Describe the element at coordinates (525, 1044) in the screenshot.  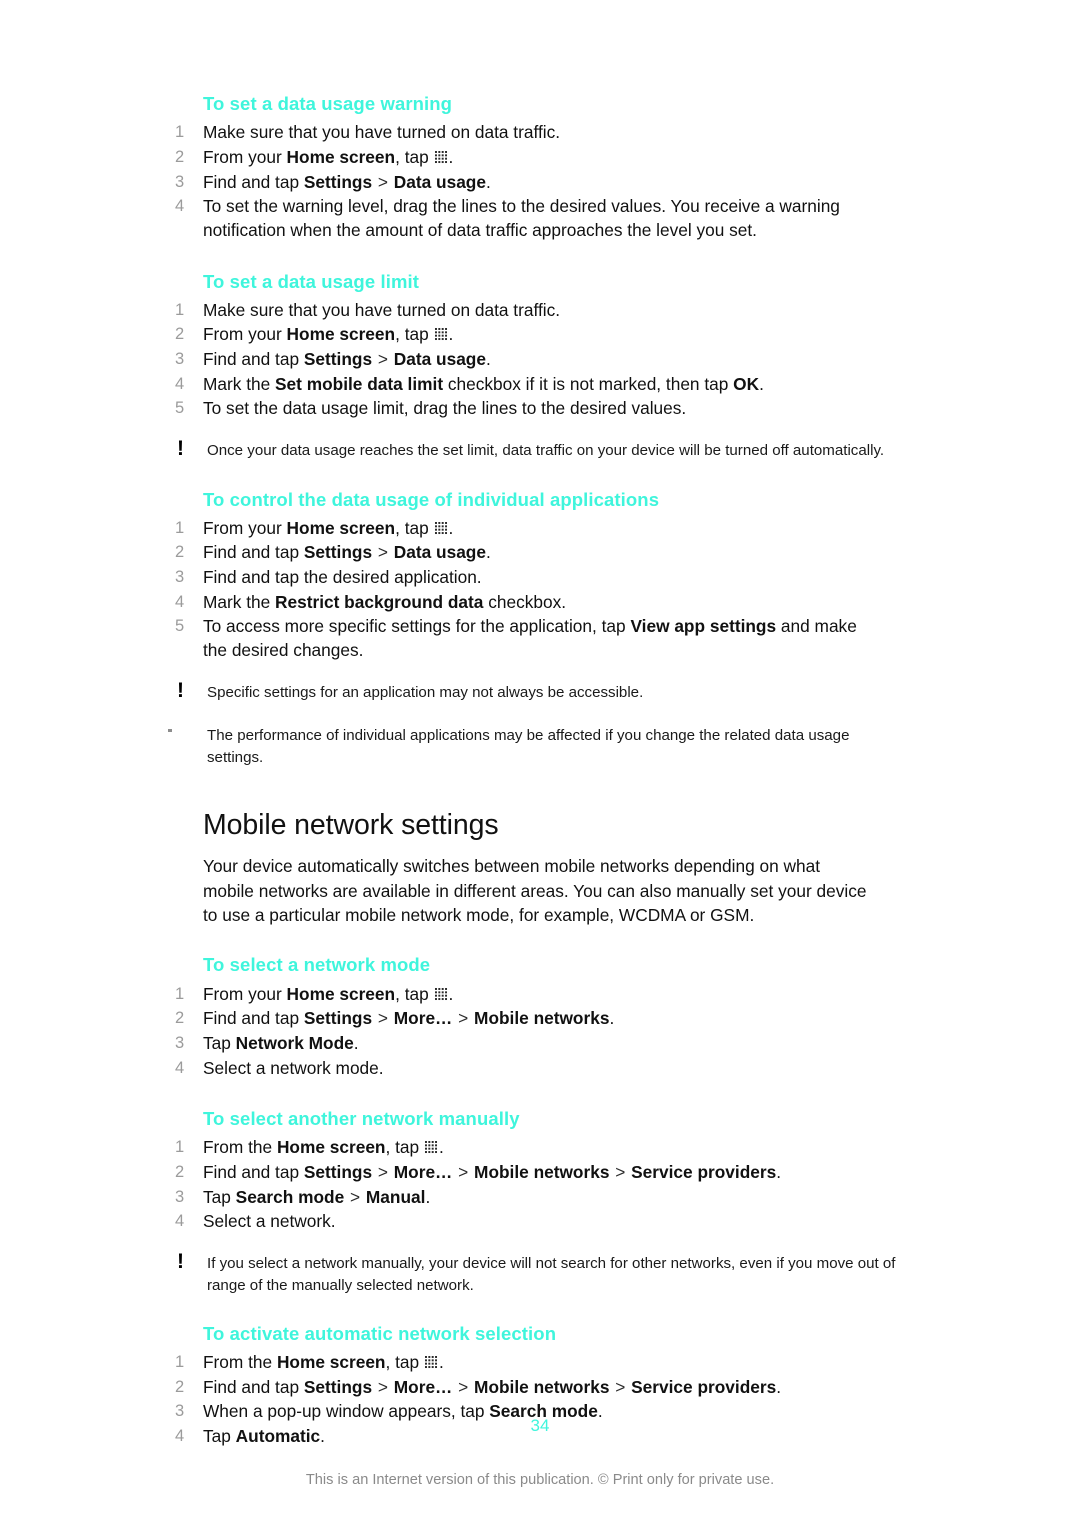
I see `list-item: 3 Tap Network Mode.` at that location.